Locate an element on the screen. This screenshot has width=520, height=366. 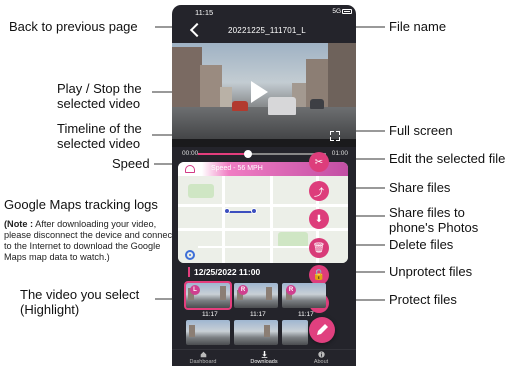
download-icon is located at coordinates (264, 354).